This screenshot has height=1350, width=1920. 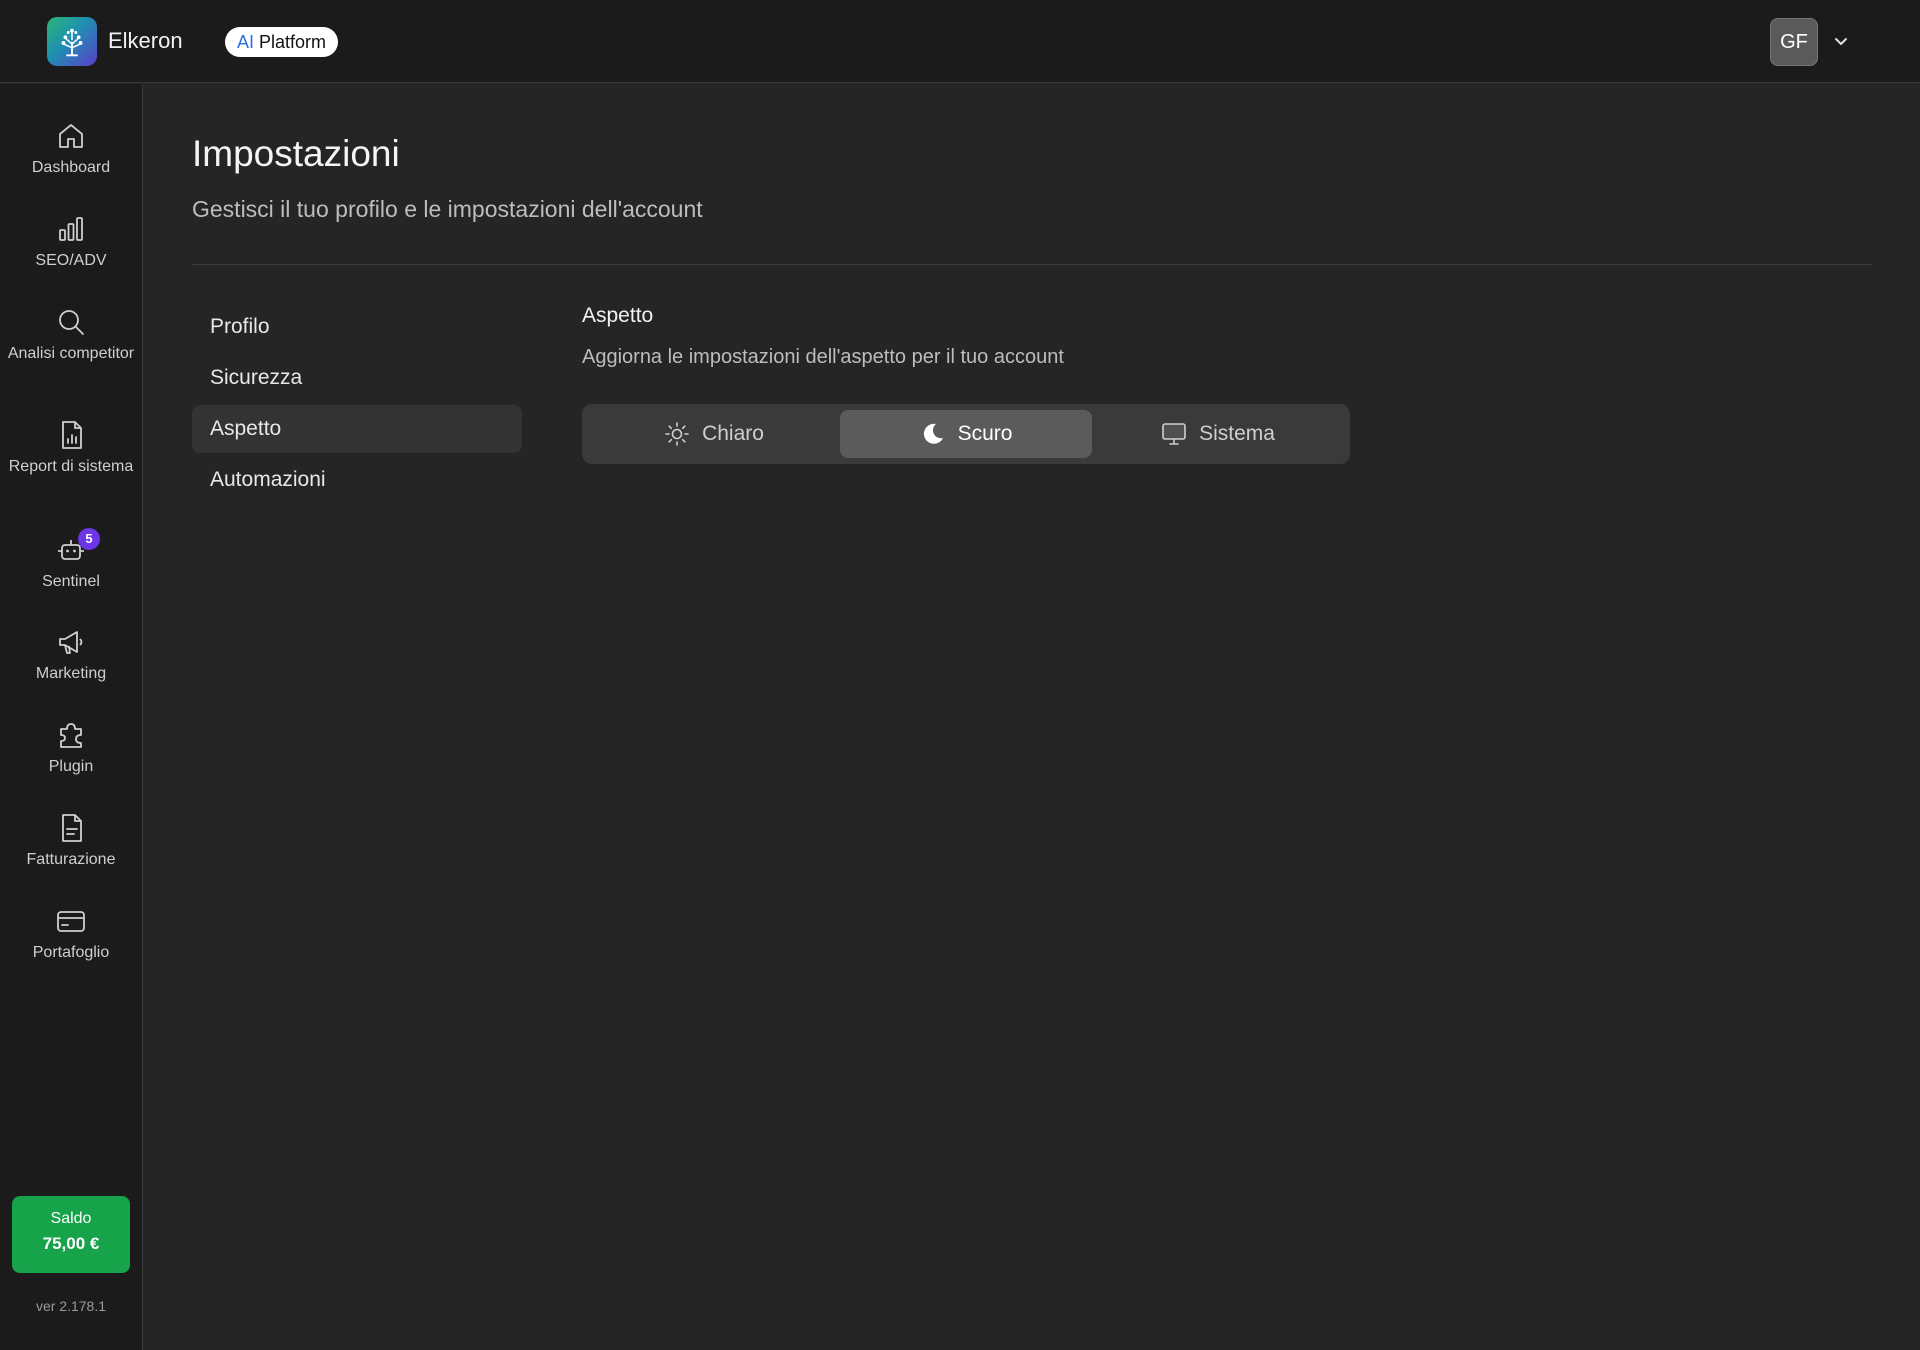 I want to click on theme-option-label: Scuro, so click(x=985, y=433).